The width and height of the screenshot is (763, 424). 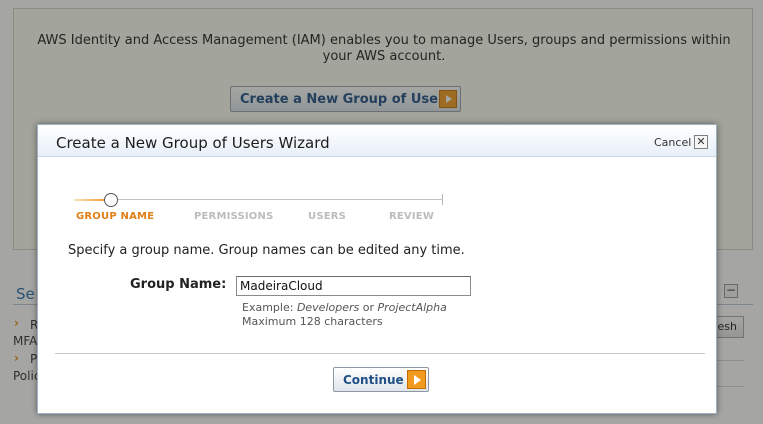 What do you see at coordinates (373, 379) in the screenshot?
I see `continue-button-label: Continue` at bounding box center [373, 379].